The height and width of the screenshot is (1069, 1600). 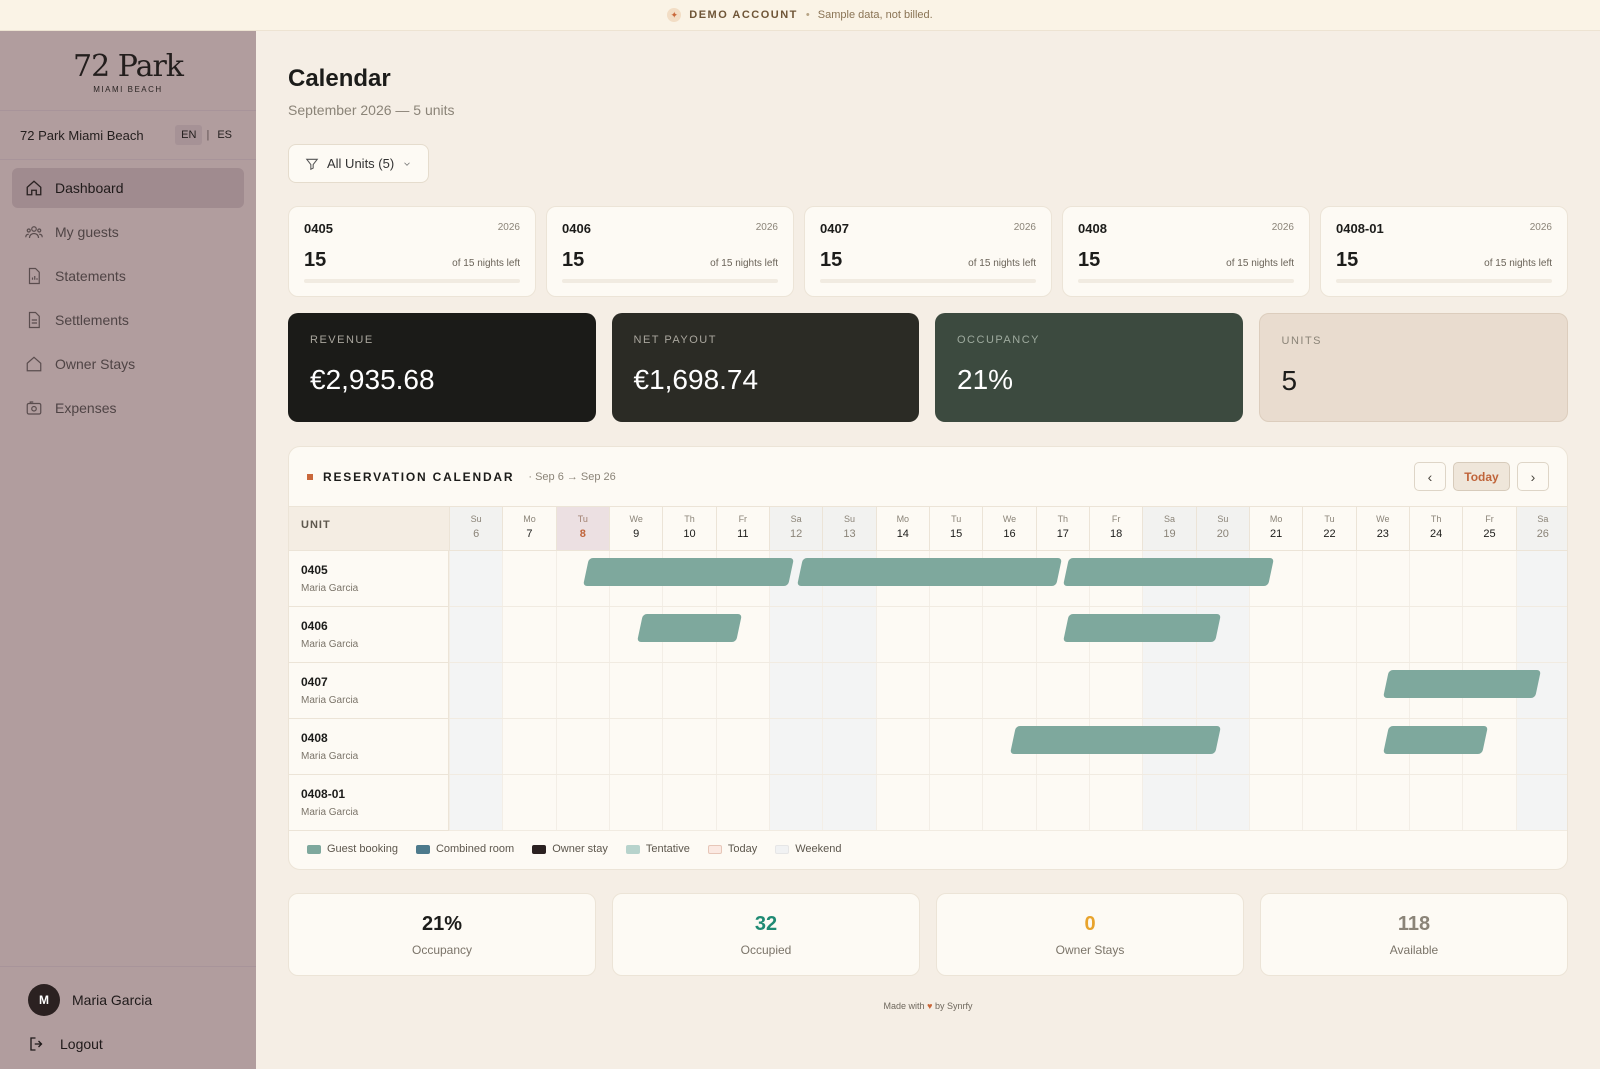 What do you see at coordinates (670, 251) in the screenshot?
I see `unit-card: 0406 2026 15 of 15 nights left` at bounding box center [670, 251].